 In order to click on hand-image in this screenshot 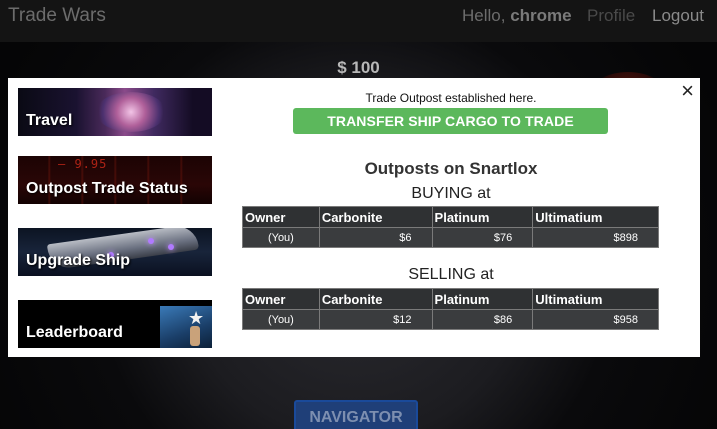, I will do `click(195, 336)`.